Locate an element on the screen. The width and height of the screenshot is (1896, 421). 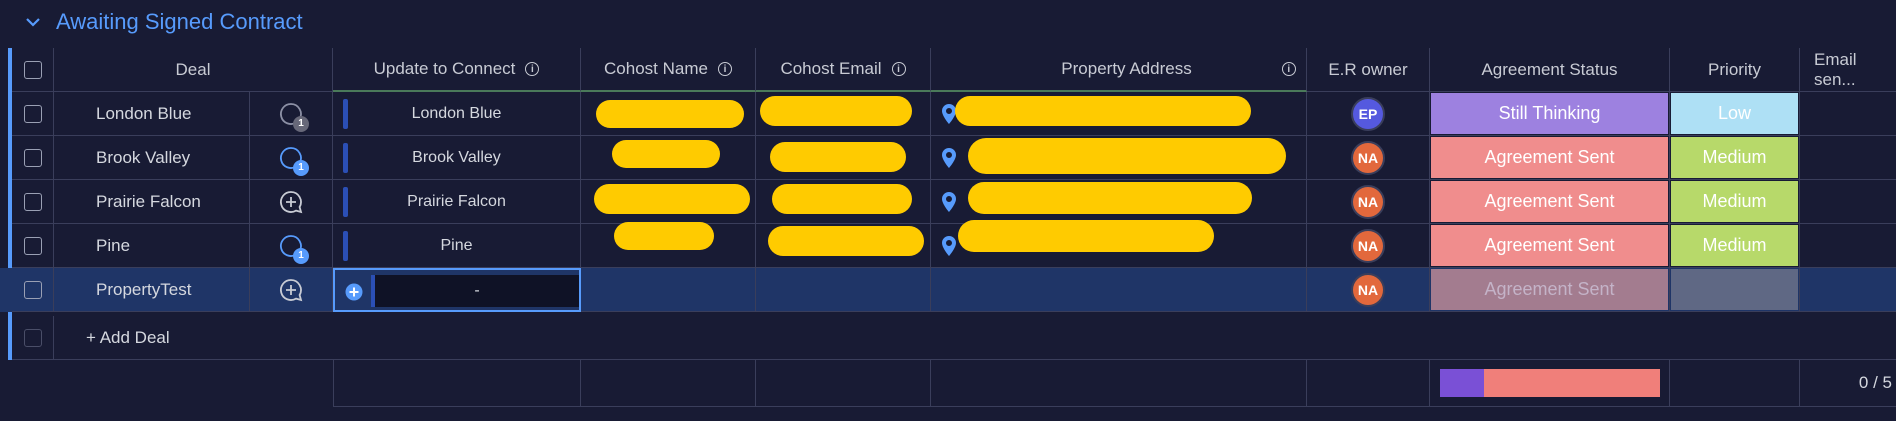
update-input: - is located at coordinates (475, 291).